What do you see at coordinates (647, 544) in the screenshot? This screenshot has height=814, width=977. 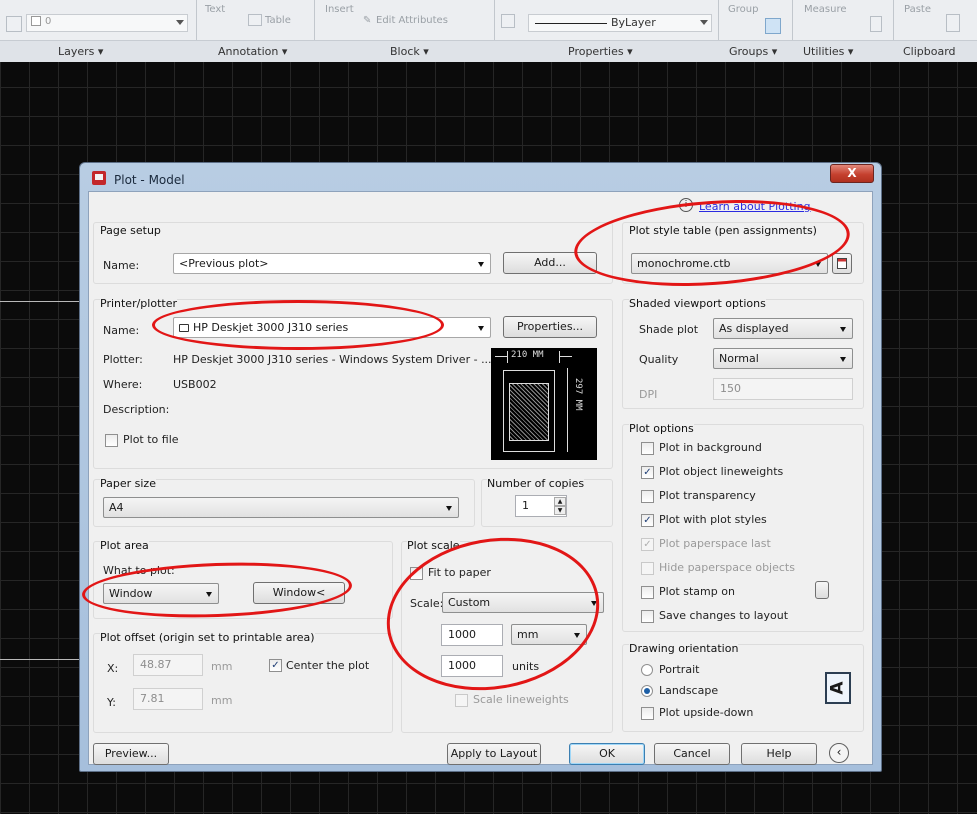 I see `plot-paperspace-last-checkbox: ✓` at bounding box center [647, 544].